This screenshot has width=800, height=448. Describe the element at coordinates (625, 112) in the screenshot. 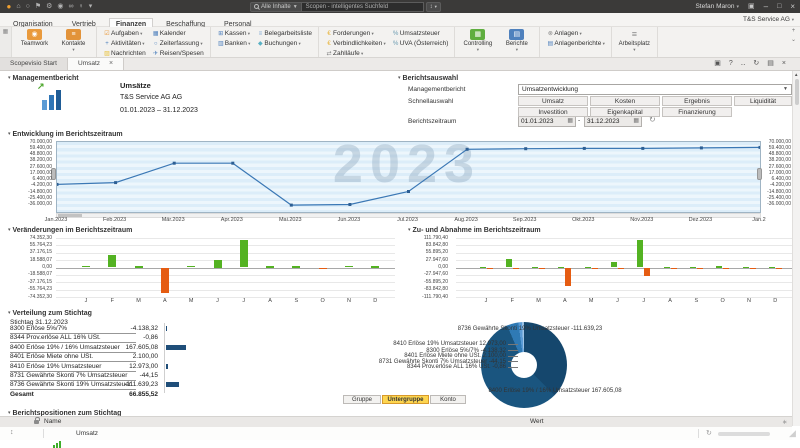

I see `quick-button-eigenkapital: Eigenkapital` at that location.